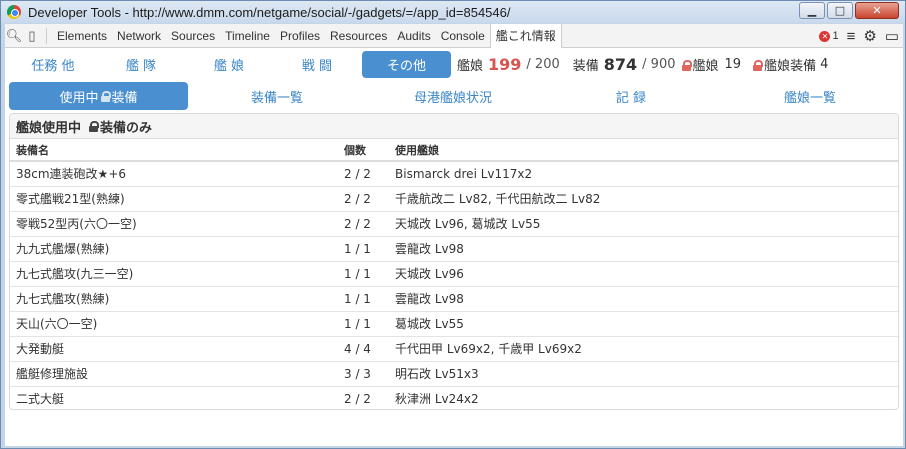 The height and width of the screenshot is (449, 906). I want to click on tab-battle: 戦 闘, so click(317, 64).